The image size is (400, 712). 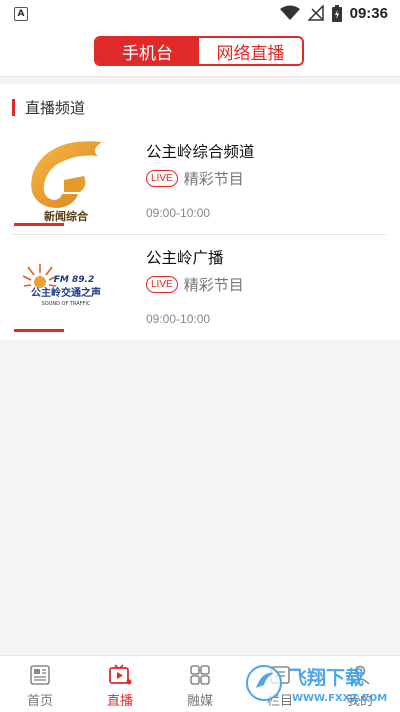 I want to click on watermark-url: WWW.FXXZ.COM, so click(x=339, y=698).